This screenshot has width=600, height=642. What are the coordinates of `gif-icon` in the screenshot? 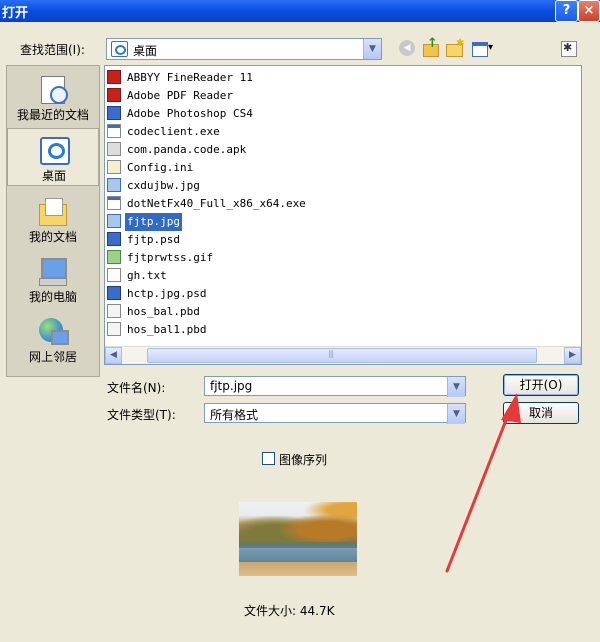 It's located at (114, 257).